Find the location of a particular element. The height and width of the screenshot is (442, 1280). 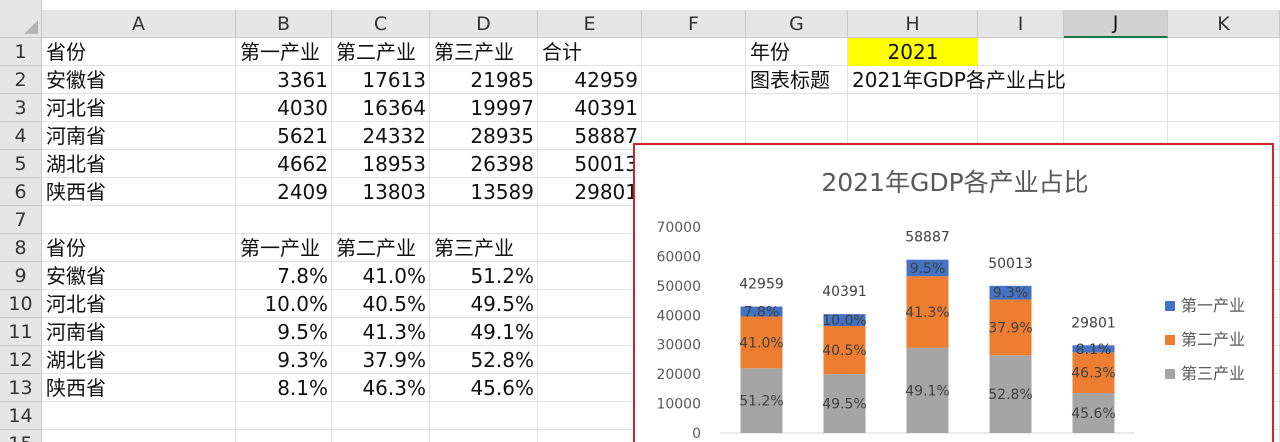

column-header-D: D is located at coordinates (484, 24).